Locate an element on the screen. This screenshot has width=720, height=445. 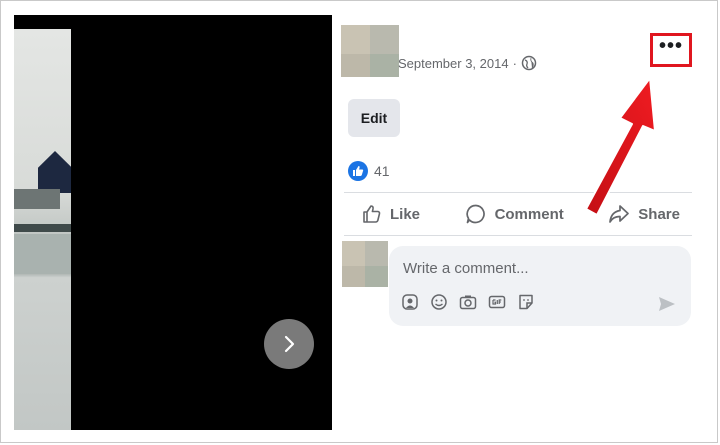
like-reaction-icon is located at coordinates (358, 171).